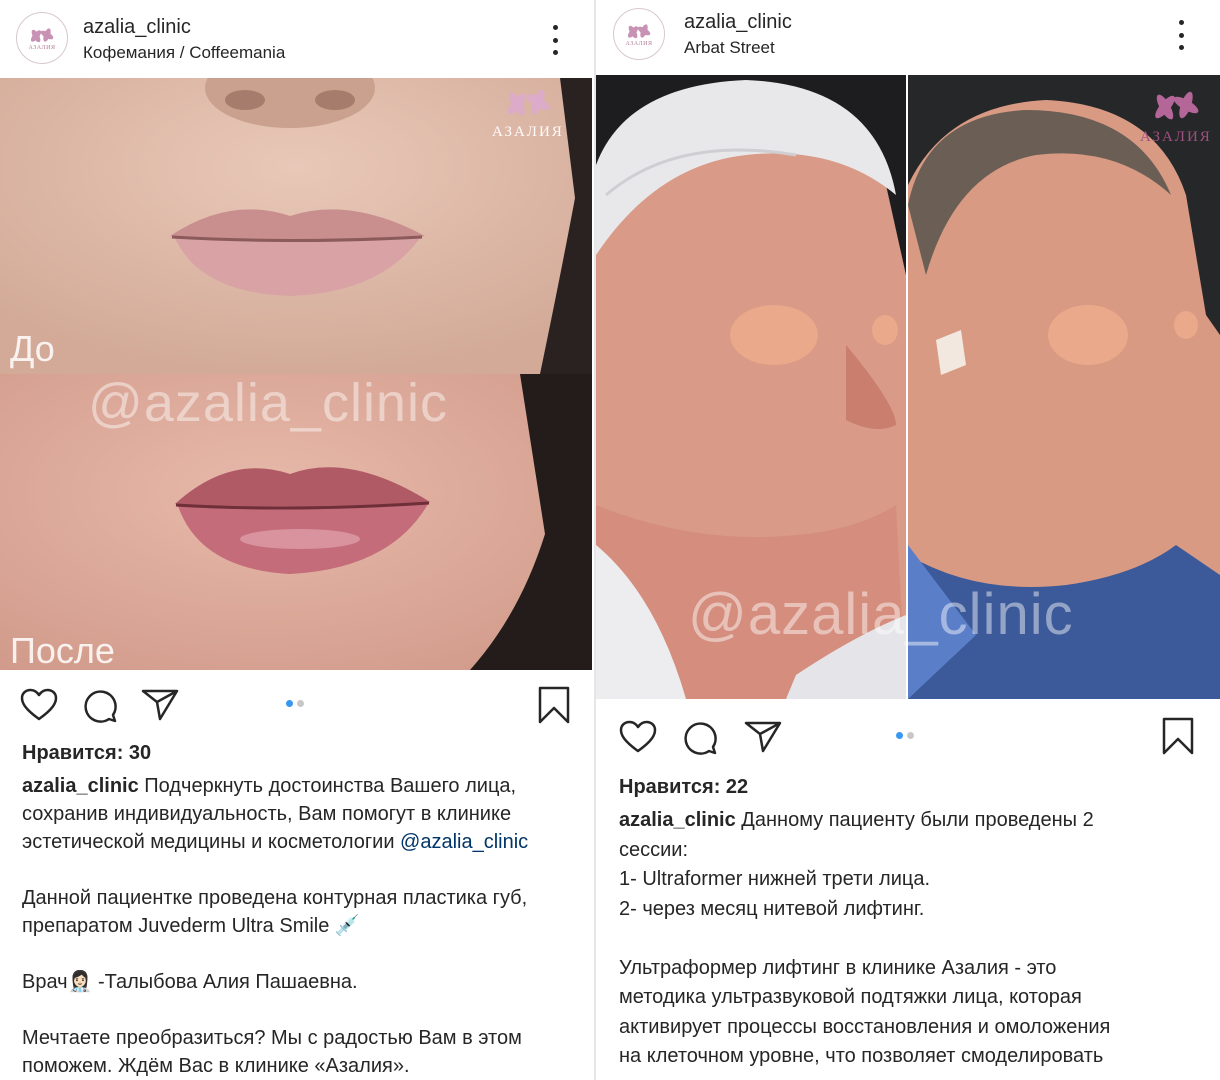  I want to click on before-label: До, so click(32, 348).